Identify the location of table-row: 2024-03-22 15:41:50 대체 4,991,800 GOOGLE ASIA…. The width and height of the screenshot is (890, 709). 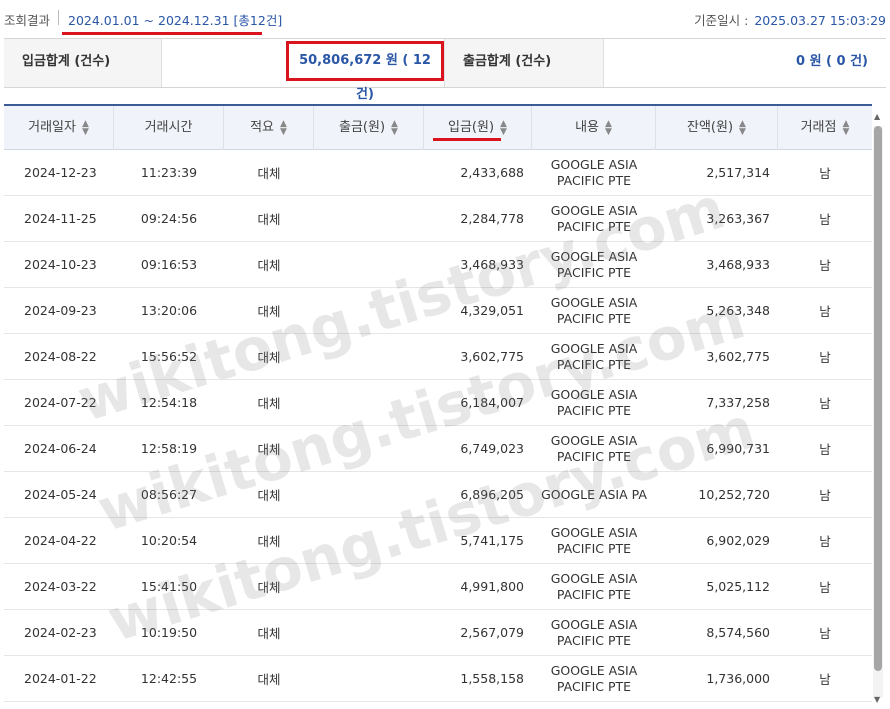
(438, 587).